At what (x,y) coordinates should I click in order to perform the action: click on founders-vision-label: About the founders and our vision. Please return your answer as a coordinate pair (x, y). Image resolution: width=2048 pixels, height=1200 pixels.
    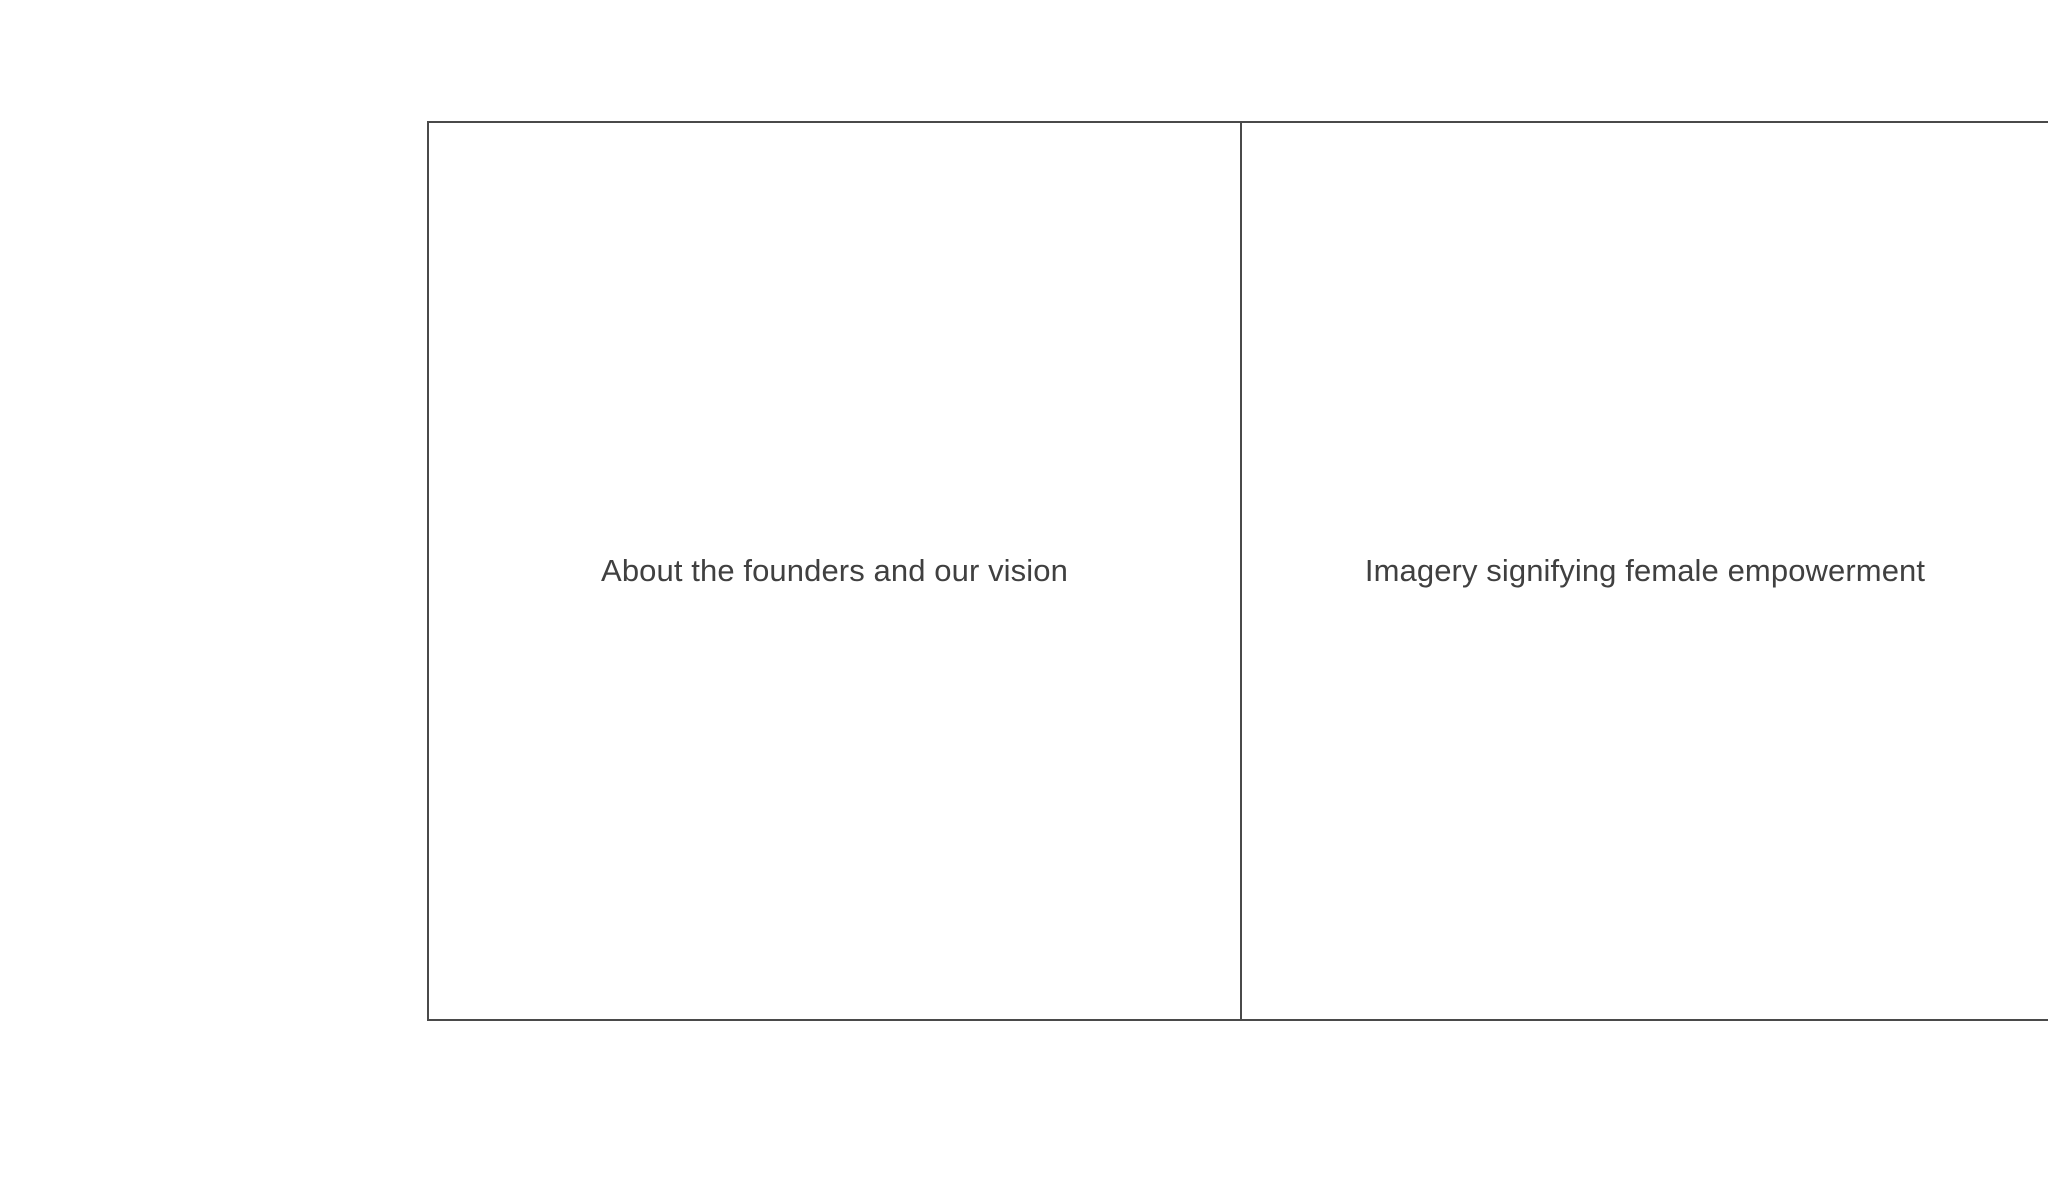
    Looking at the image, I should click on (834, 570).